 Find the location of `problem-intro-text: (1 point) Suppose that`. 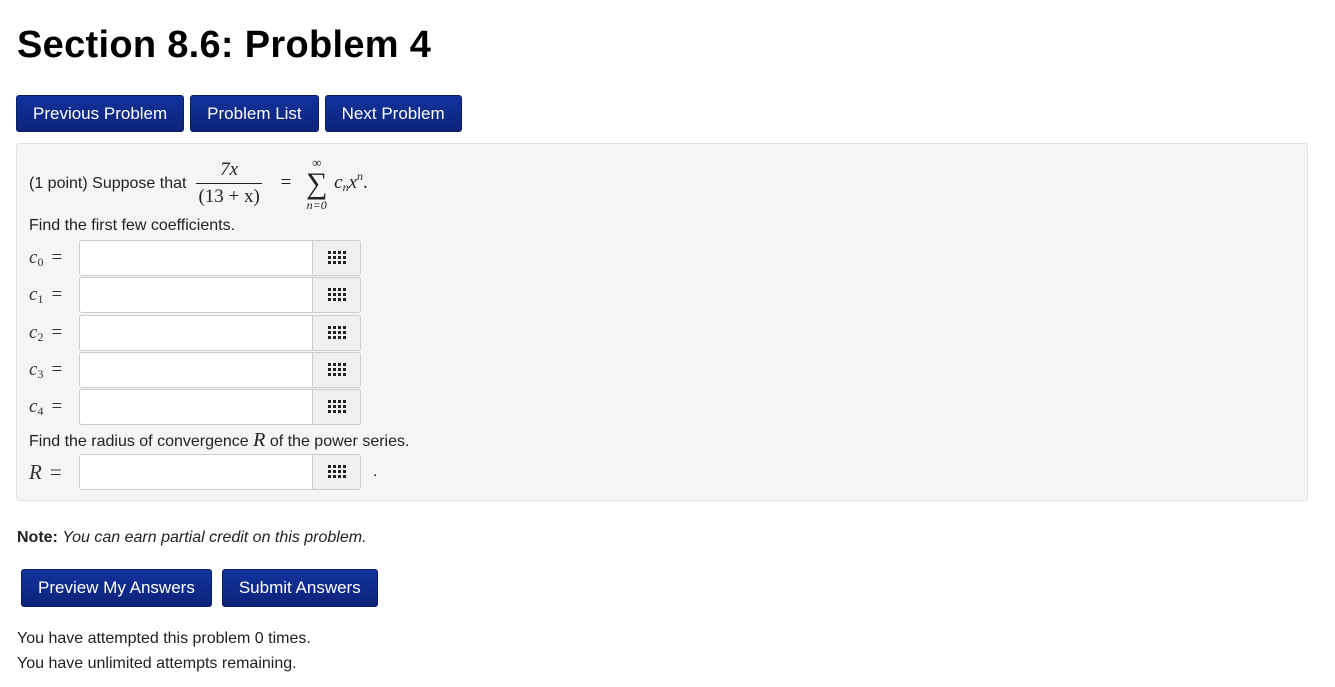

problem-intro-text: (1 point) Suppose that is located at coordinates (108, 183).